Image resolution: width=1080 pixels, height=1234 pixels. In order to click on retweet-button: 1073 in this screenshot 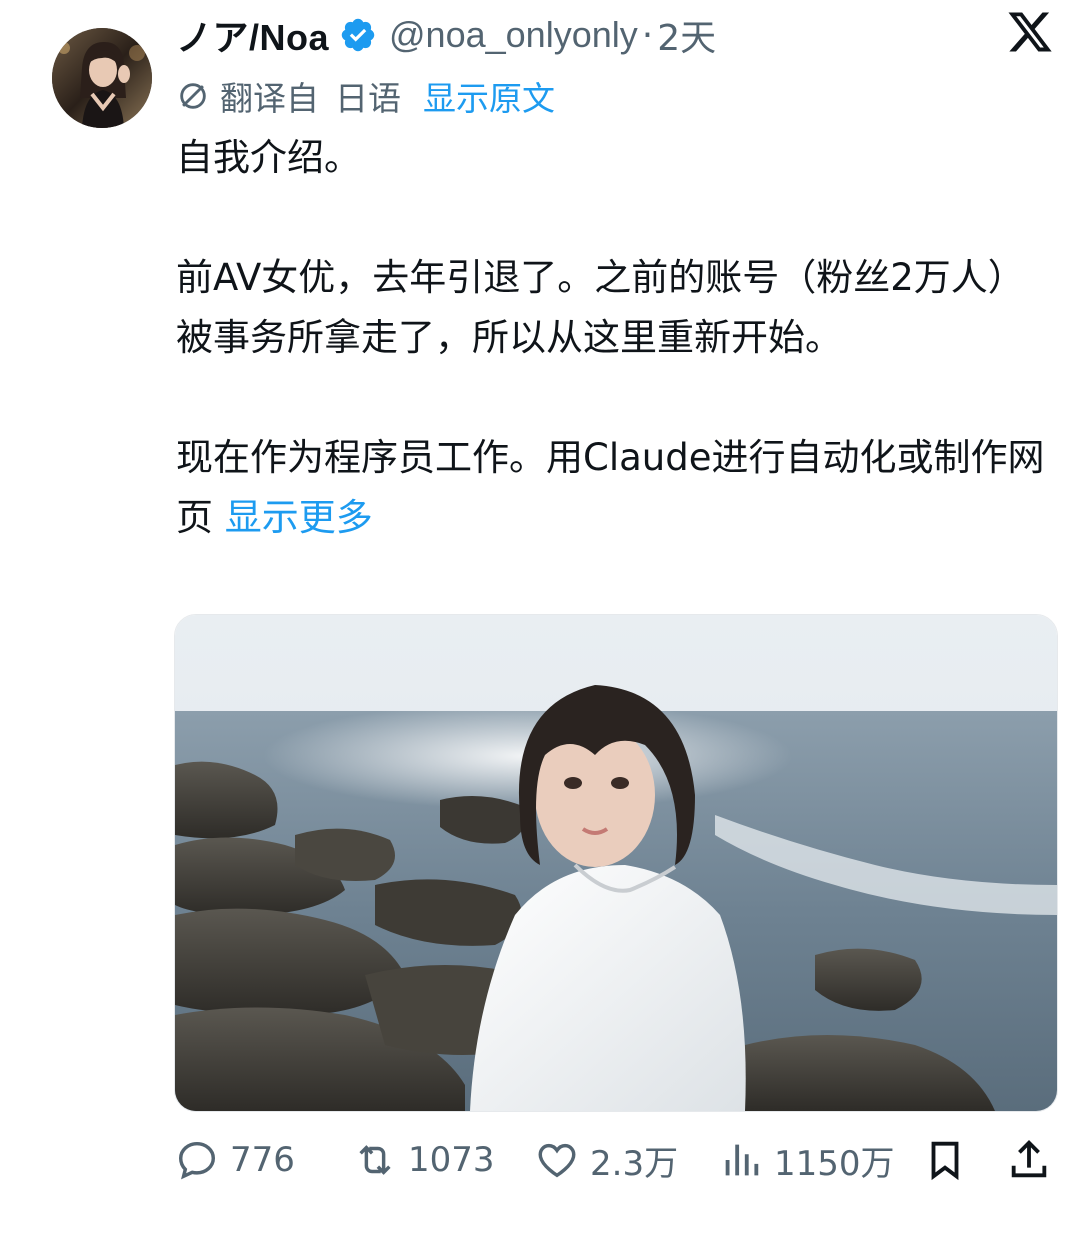, I will do `click(423, 1160)`.